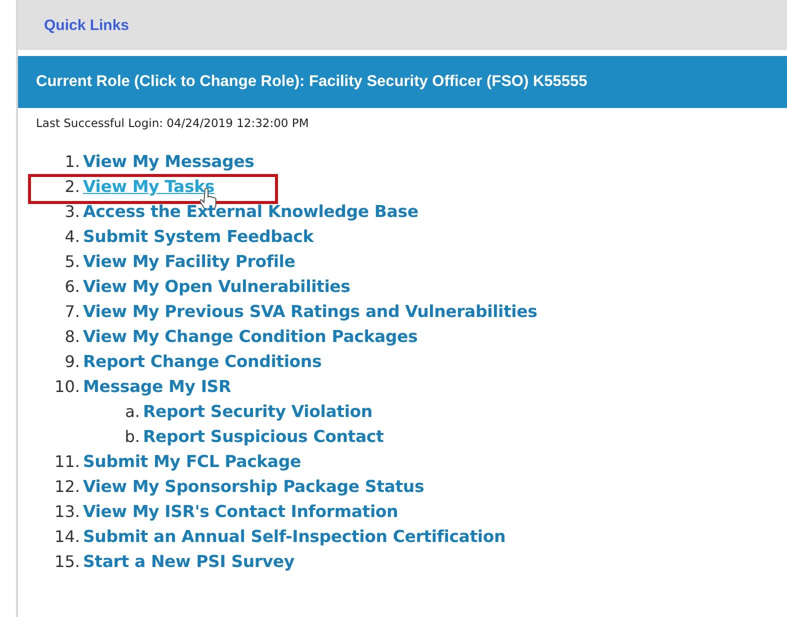  Describe the element at coordinates (67, 386) in the screenshot. I see `list-number: 10.` at that location.